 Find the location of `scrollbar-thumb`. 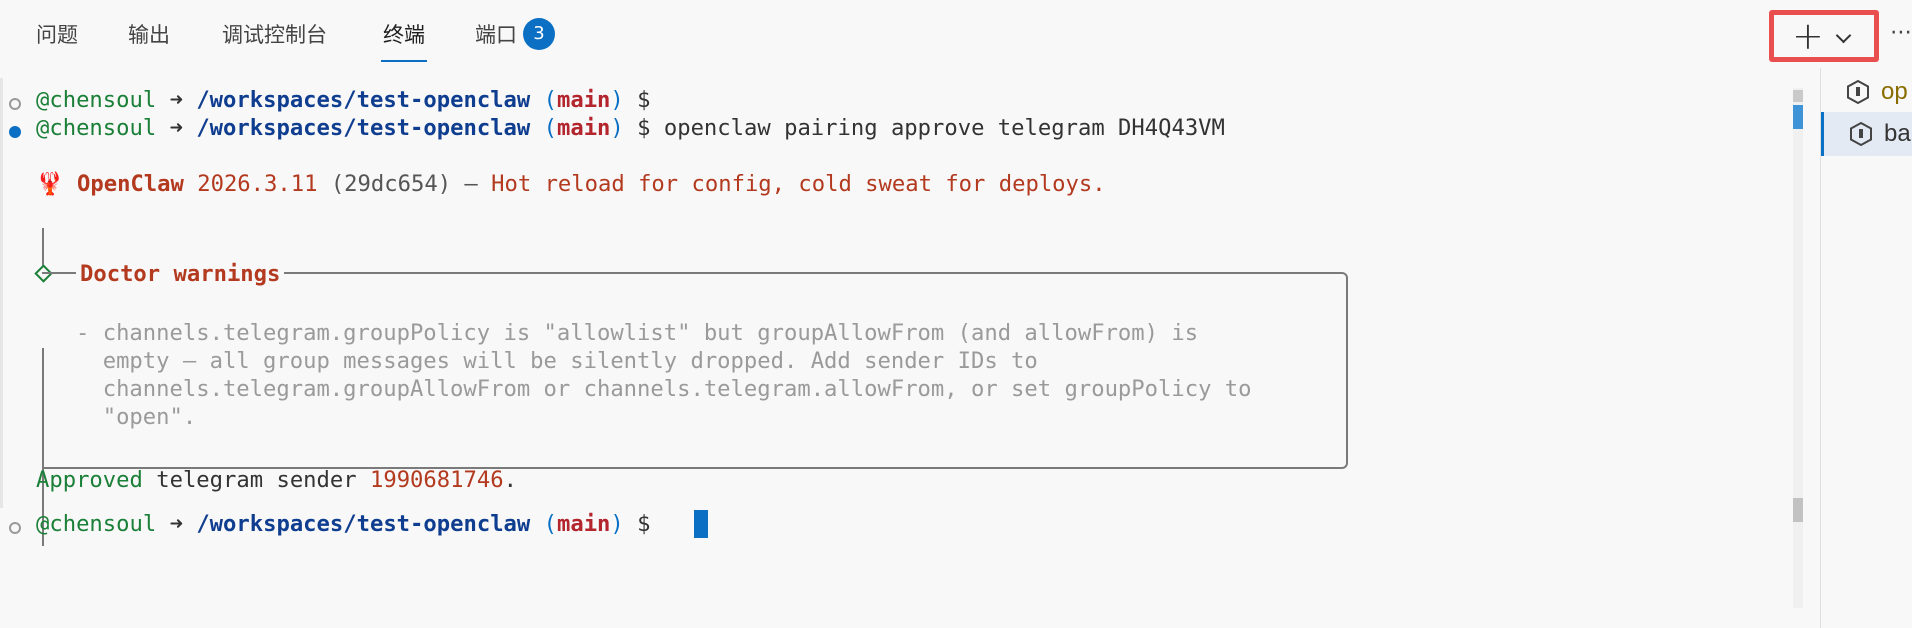

scrollbar-thumb is located at coordinates (1798, 510).